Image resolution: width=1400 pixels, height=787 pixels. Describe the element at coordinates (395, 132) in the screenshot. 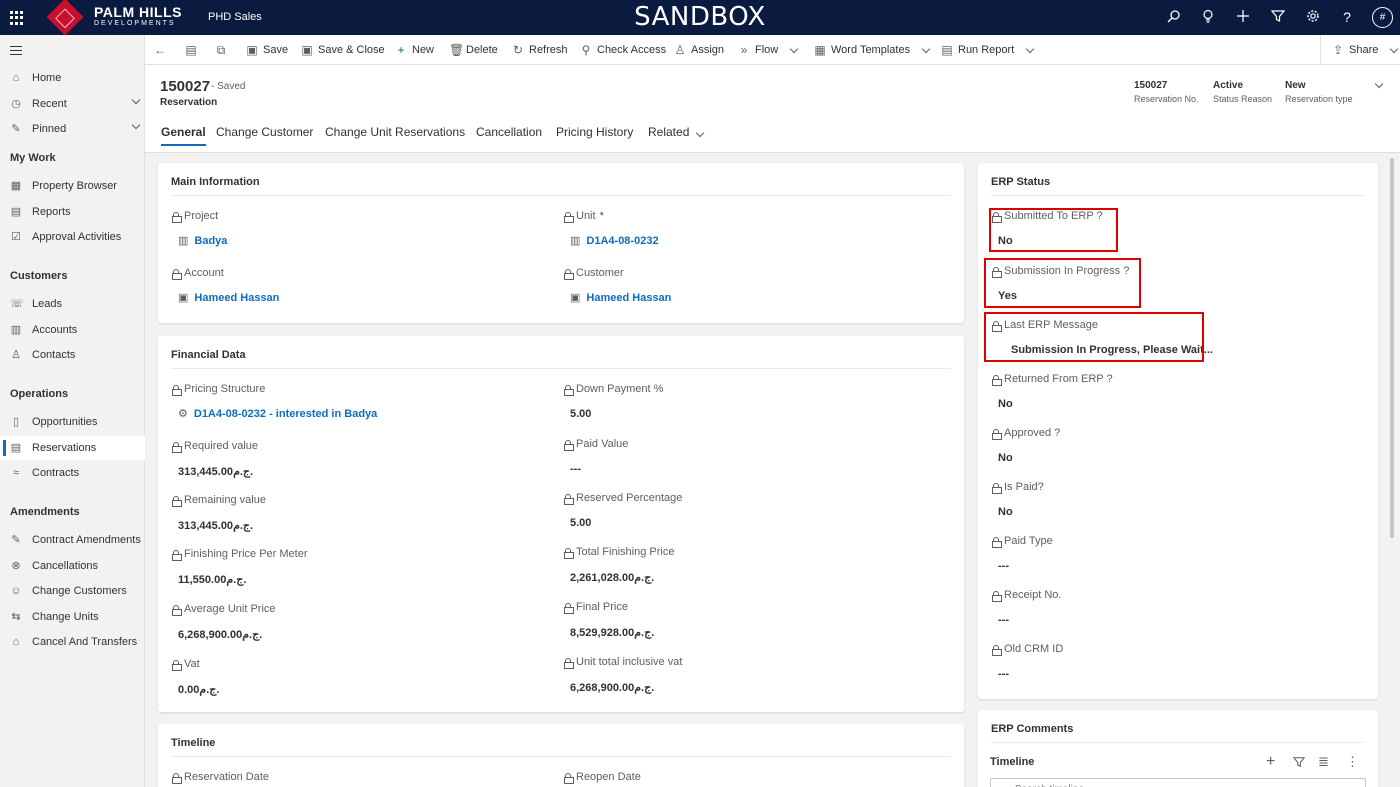

I see `tab-change-unit-reservations: Change Unit Reservations` at that location.